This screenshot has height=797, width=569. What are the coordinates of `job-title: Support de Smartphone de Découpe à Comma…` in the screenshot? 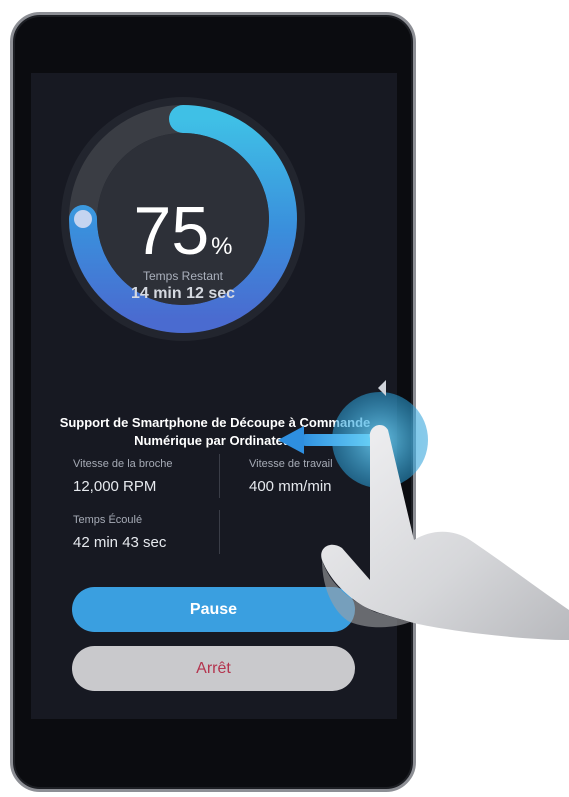 It's located at (215, 432).